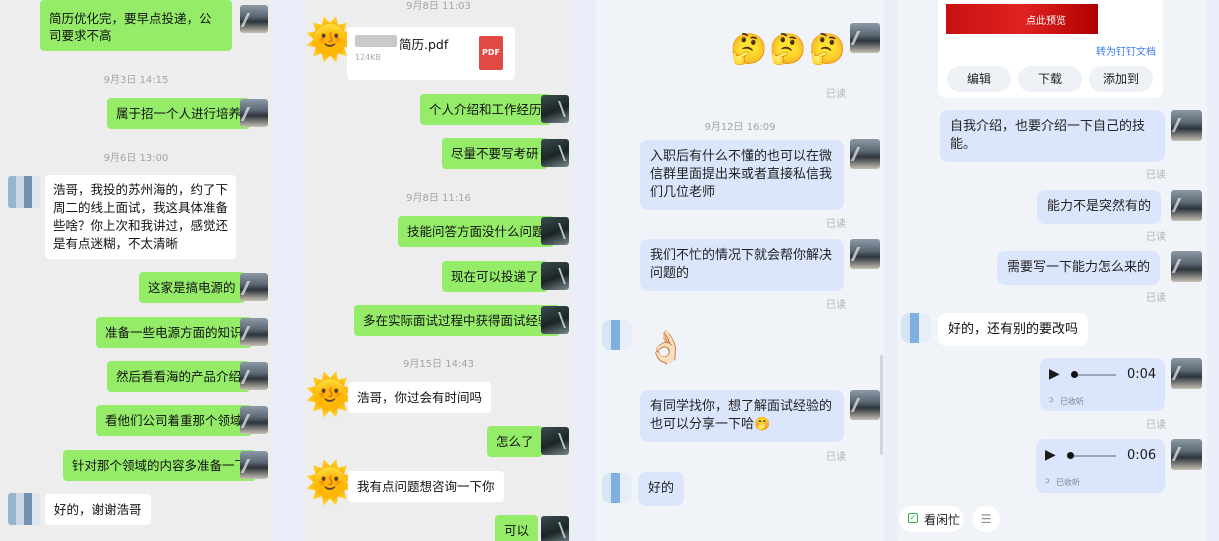 The width and height of the screenshot is (1219, 541). What do you see at coordinates (1013, 329) in the screenshot?
I see `message-bubble: 好的，还有别的要改吗` at bounding box center [1013, 329].